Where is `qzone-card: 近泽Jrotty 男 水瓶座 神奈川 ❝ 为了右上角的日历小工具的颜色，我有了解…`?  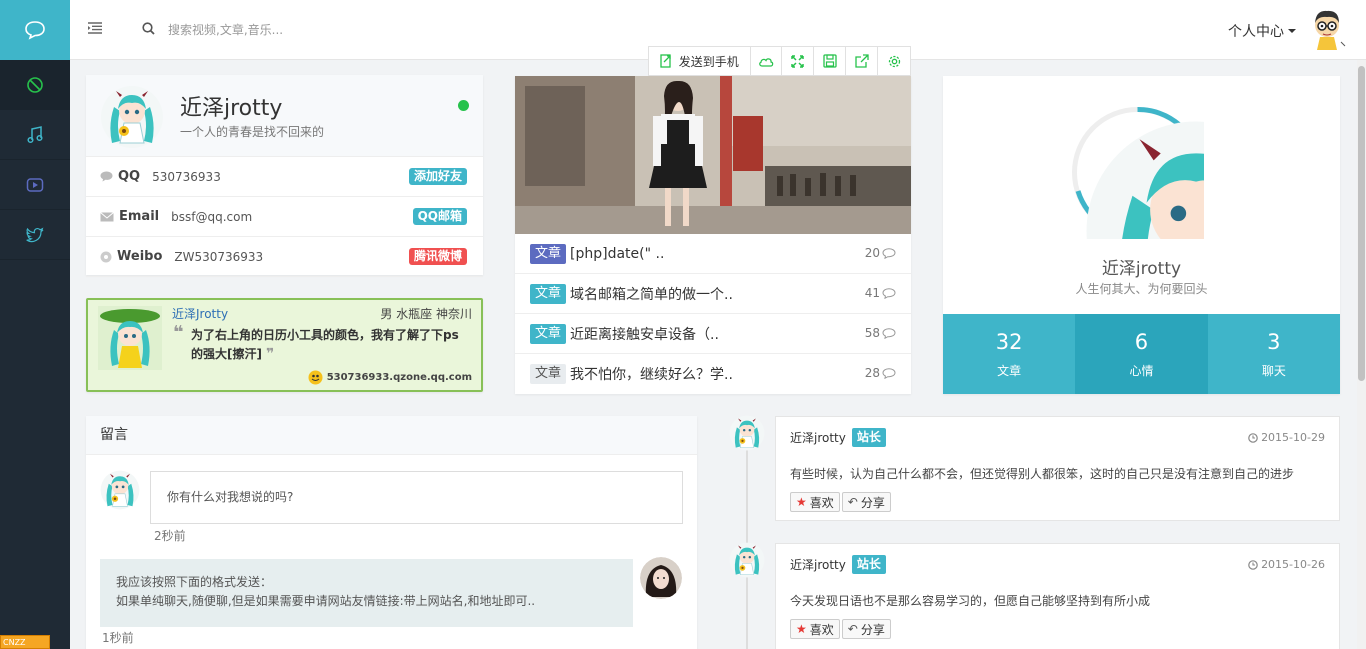
qzone-card: 近泽Jrotty 男 水瓶座 神奈川 ❝ 为了右上角的日历小工具的颜色，我有了解… is located at coordinates (284, 345).